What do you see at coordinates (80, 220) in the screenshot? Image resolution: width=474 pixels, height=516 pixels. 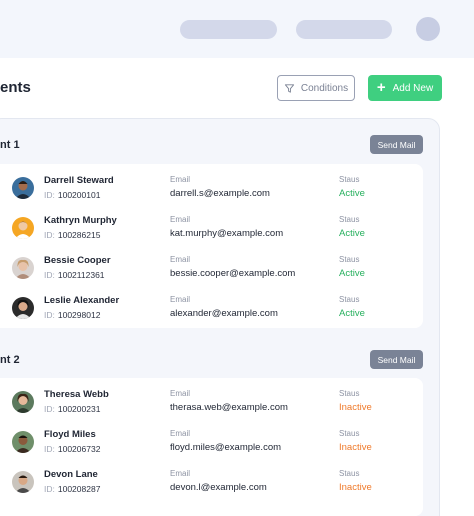 I see `contact-name: Kathryn Murphy` at bounding box center [80, 220].